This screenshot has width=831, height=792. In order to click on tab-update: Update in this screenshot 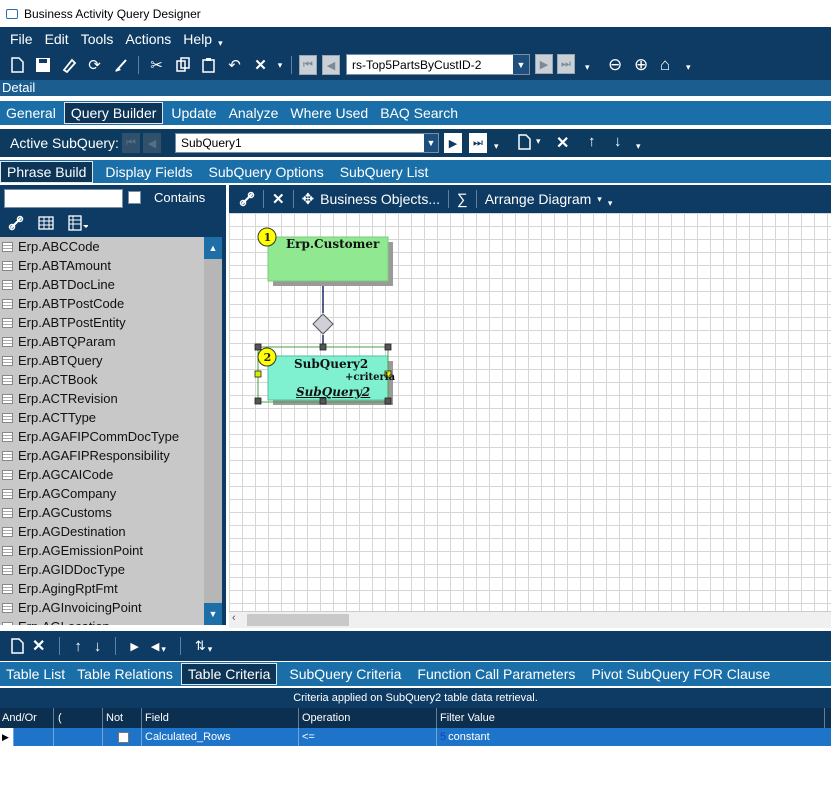, I will do `click(193, 113)`.